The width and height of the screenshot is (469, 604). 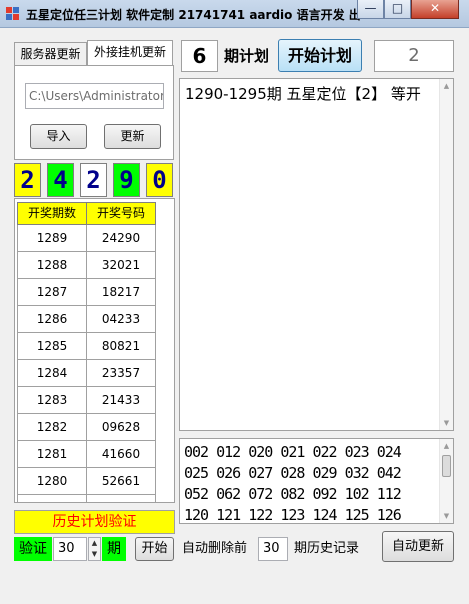 I want to click on verify-periods-spinner: ▲ ▼, so click(x=94, y=549).